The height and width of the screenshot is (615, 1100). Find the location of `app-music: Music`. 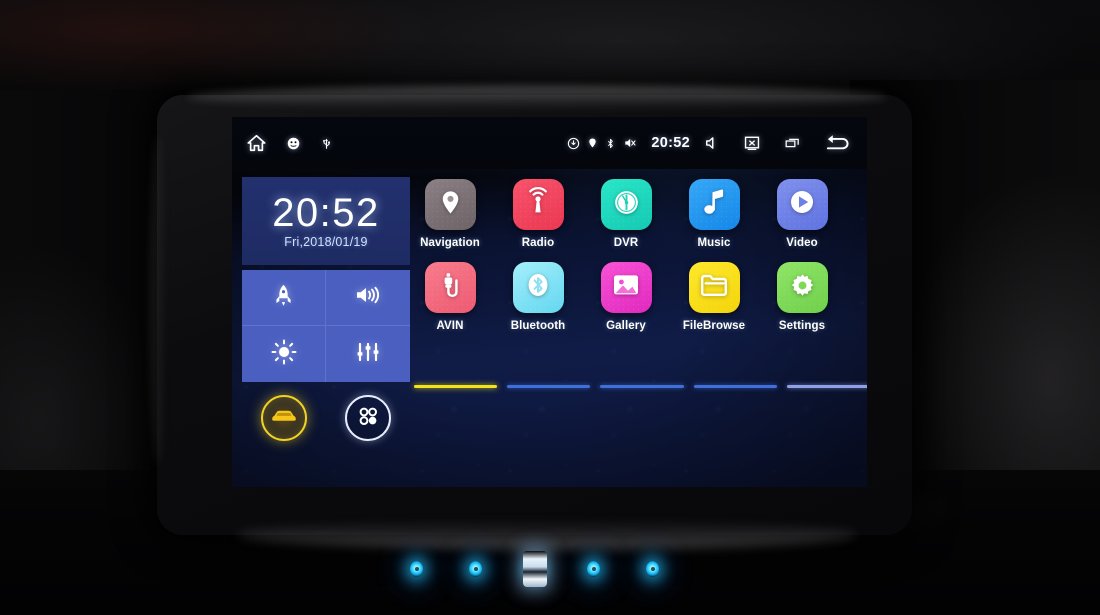

app-music: Music is located at coordinates (714, 214).